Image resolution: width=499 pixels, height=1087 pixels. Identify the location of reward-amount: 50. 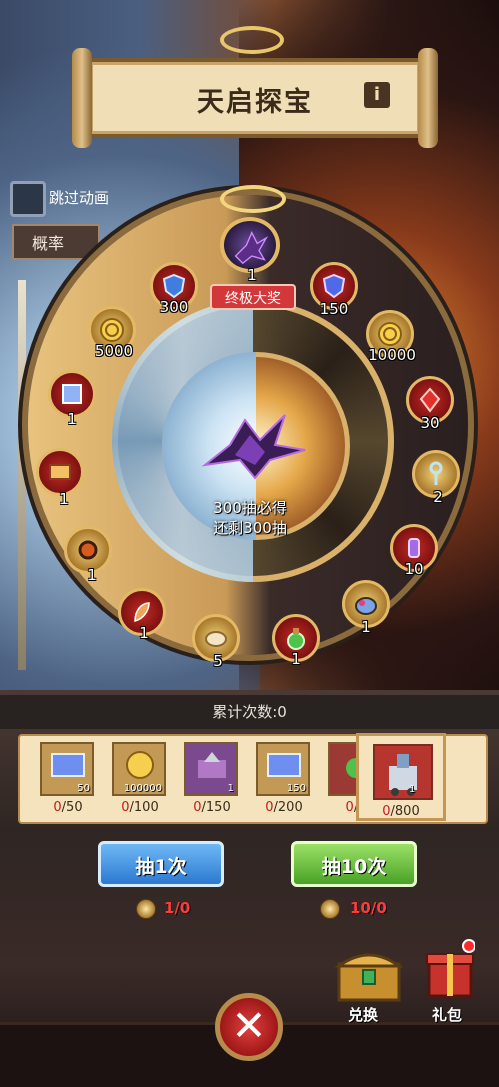
(83, 788).